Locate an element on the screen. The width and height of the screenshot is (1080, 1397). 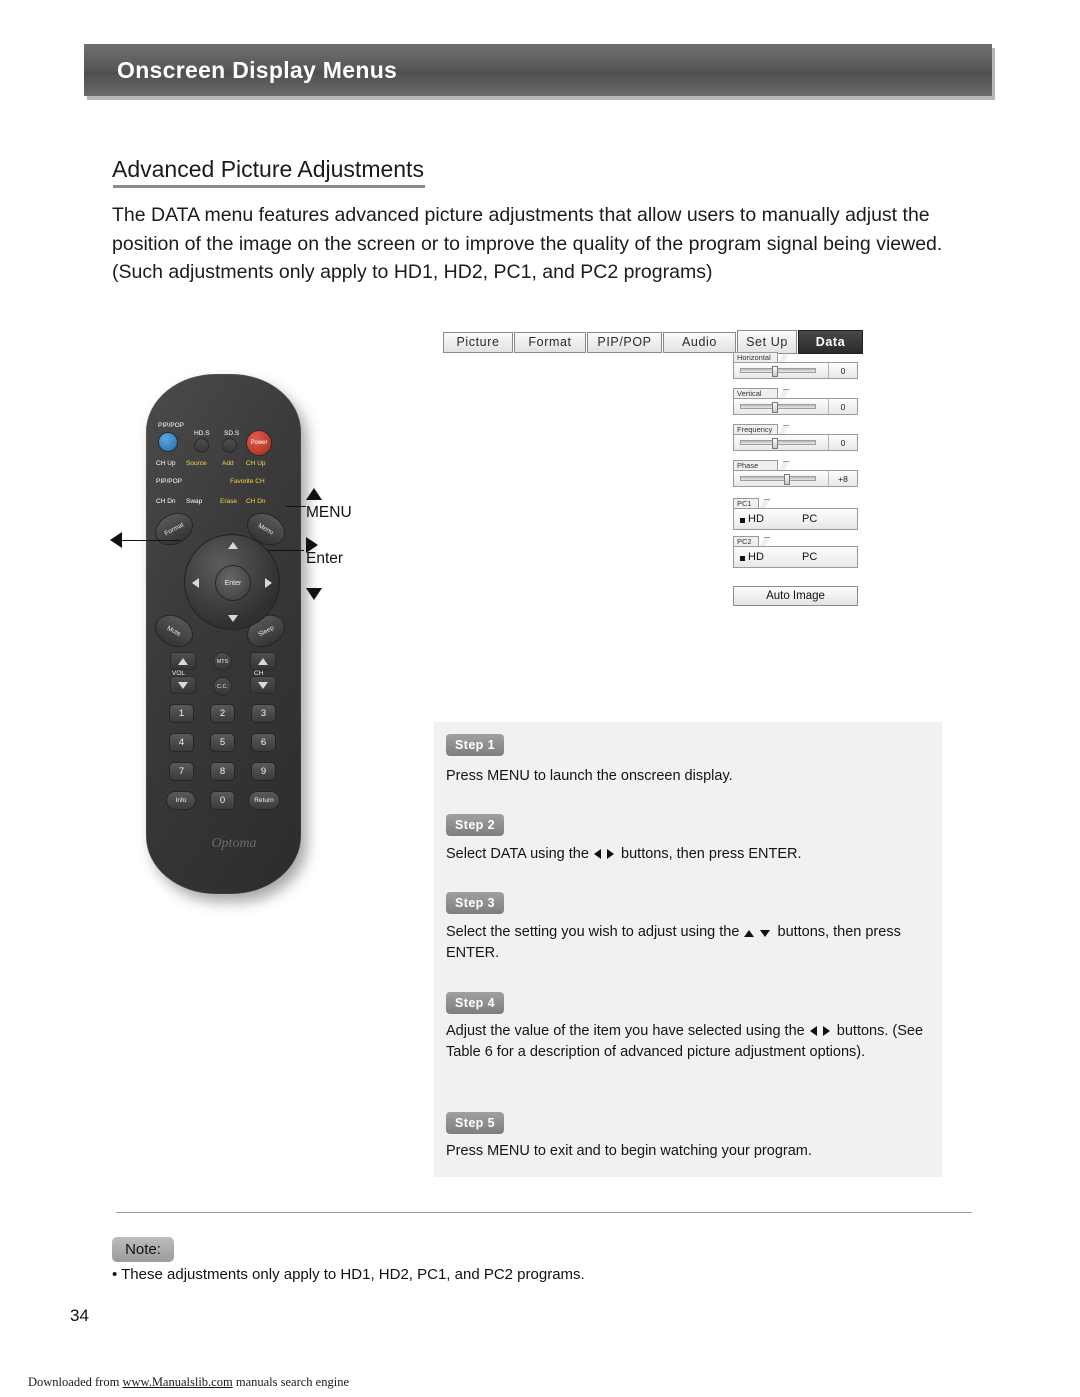
dpad-ring: Enter is located at coordinates (232, 582).